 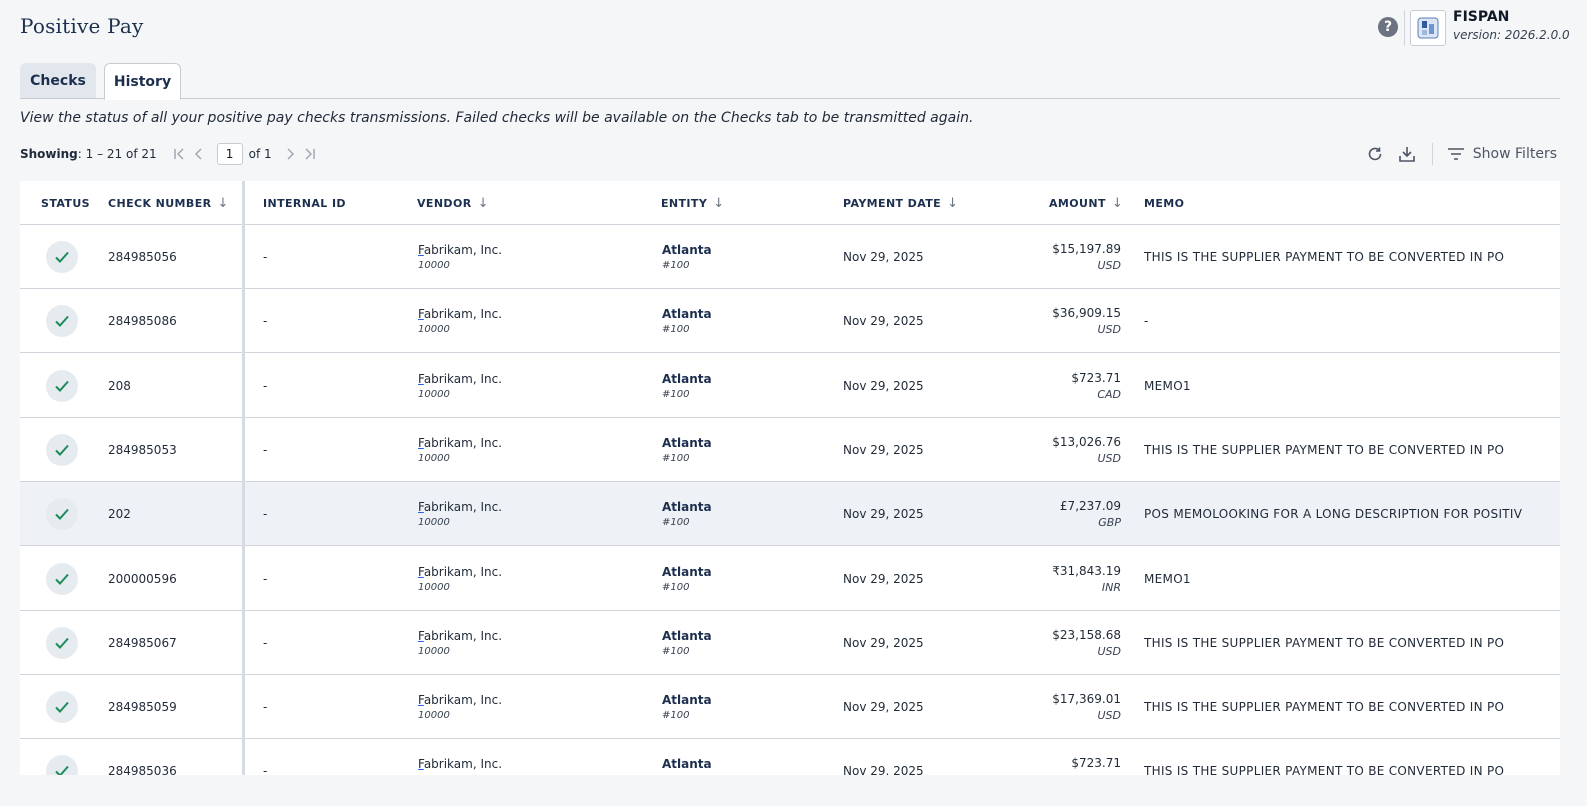 I want to click on show-filters-button: Show Filters, so click(x=1502, y=154).